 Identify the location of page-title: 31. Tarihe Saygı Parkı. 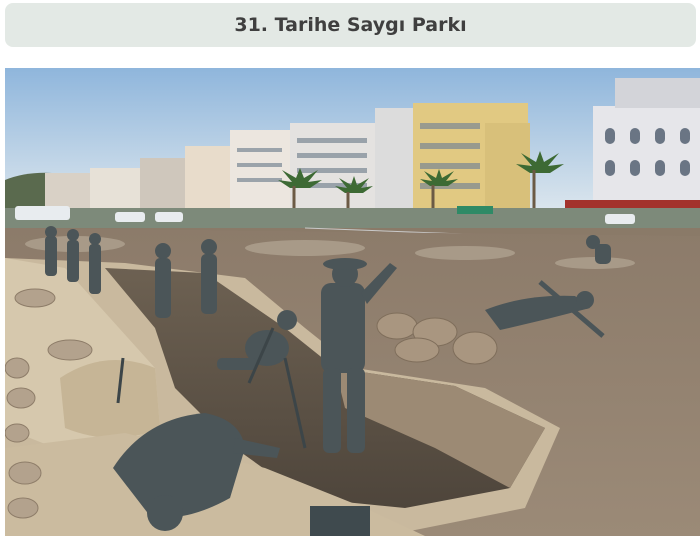
(350, 25).